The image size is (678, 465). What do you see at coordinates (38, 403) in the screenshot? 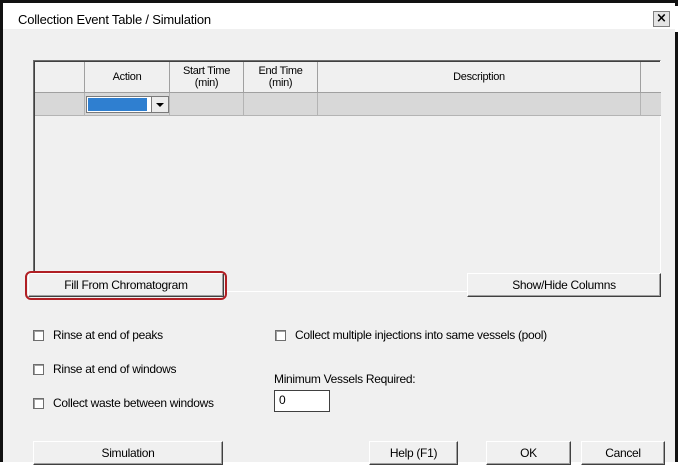
I see `collect-waste-checkbox` at bounding box center [38, 403].